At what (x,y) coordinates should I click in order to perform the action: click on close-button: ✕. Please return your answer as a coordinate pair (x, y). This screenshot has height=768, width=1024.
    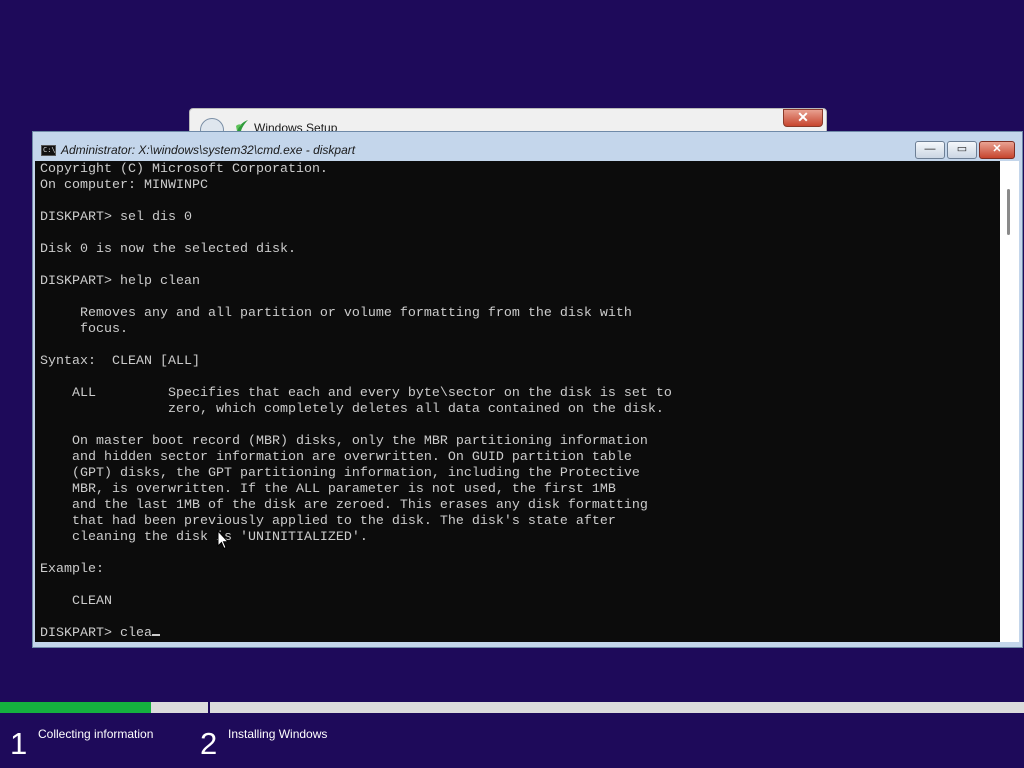
    Looking at the image, I should click on (997, 150).